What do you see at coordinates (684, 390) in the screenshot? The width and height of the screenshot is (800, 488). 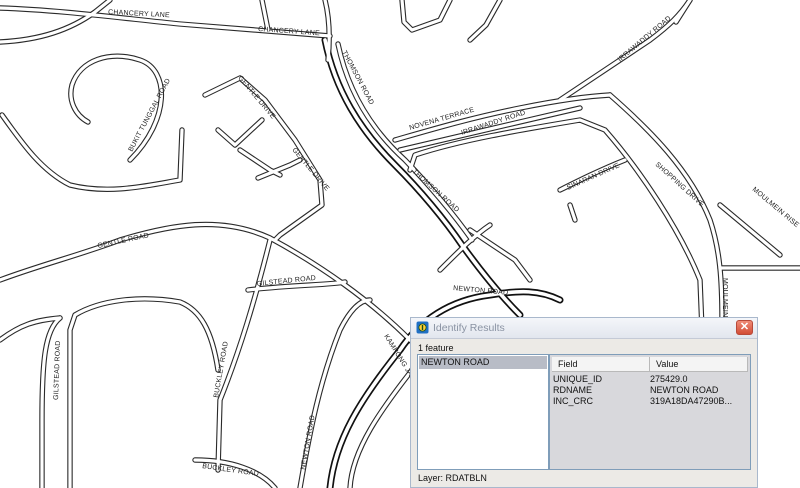 I see `value-cell: NEWTON ROAD` at bounding box center [684, 390].